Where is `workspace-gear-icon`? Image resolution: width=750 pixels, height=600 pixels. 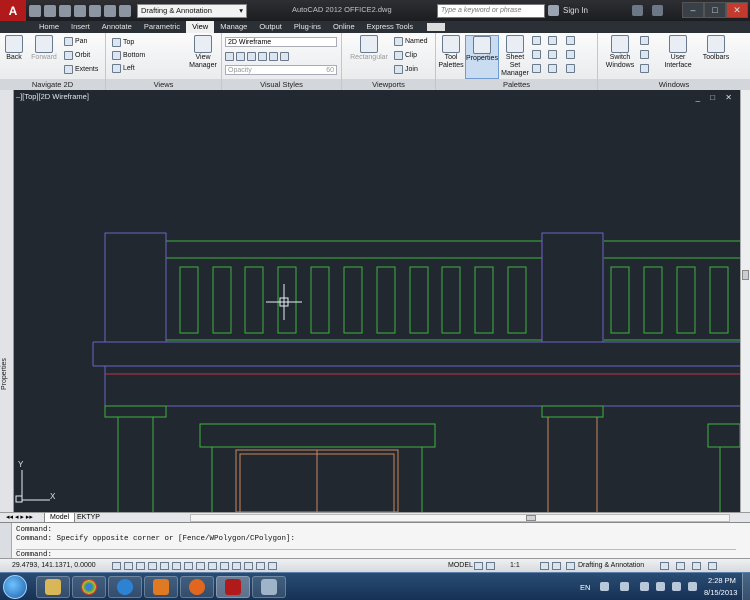 workspace-gear-icon is located at coordinates (570, 566).